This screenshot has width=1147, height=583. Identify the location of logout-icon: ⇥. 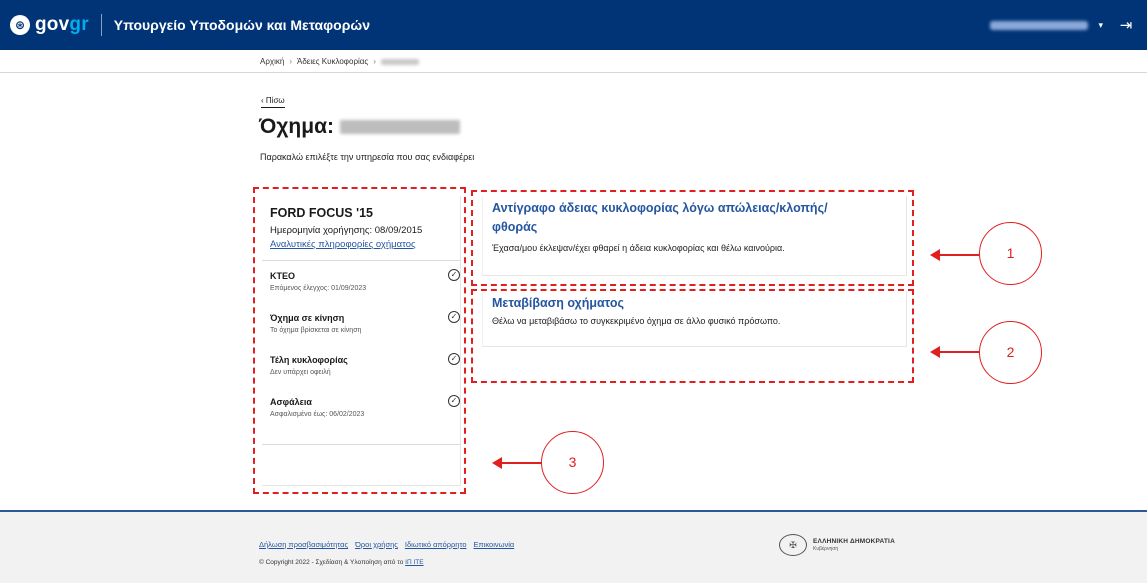
(1126, 25).